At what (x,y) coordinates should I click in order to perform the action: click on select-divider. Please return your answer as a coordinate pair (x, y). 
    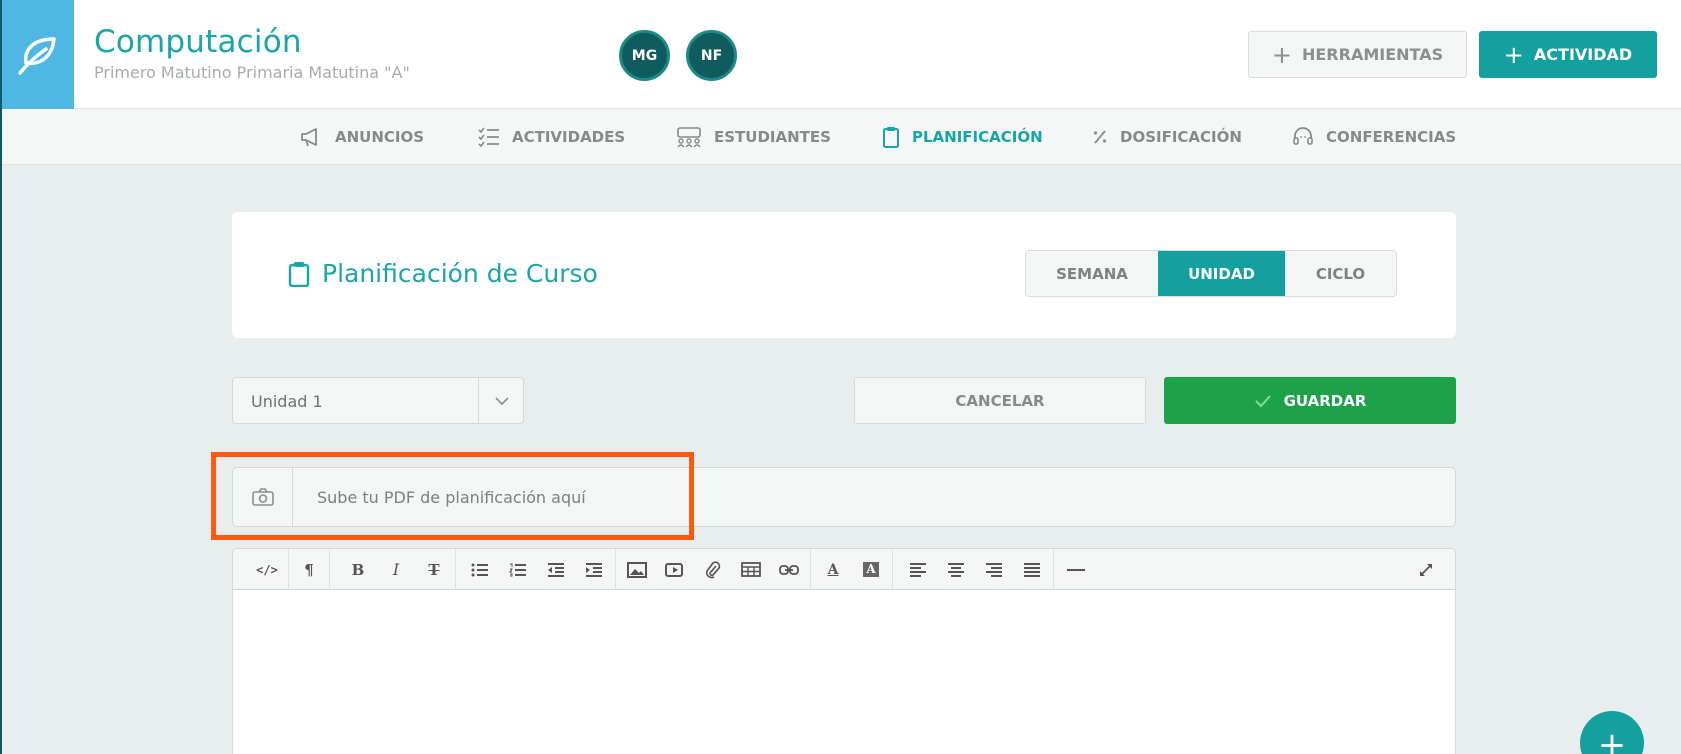
    Looking at the image, I should click on (478, 400).